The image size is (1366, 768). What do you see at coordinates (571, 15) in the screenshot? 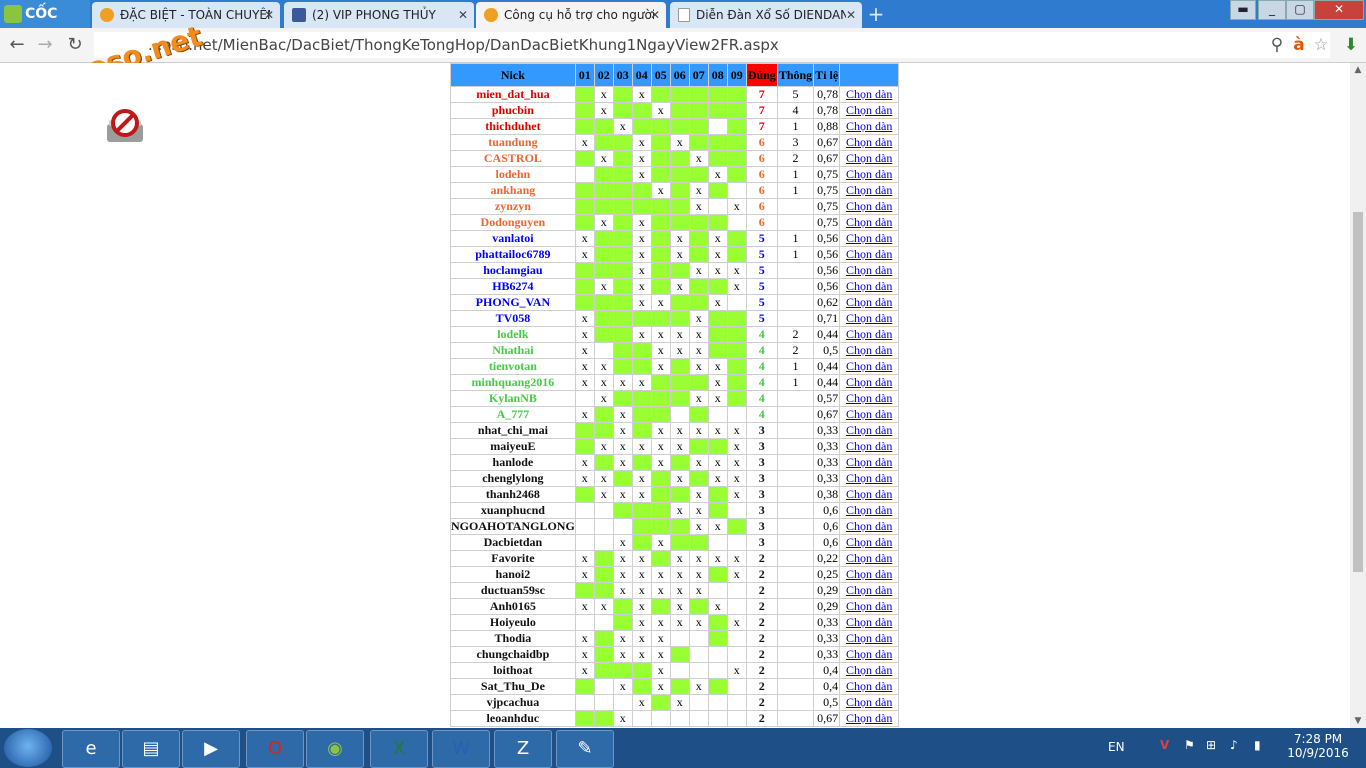
I see `tab-cong-cu: Công cụ hỗ trợ cho người ✕` at bounding box center [571, 15].